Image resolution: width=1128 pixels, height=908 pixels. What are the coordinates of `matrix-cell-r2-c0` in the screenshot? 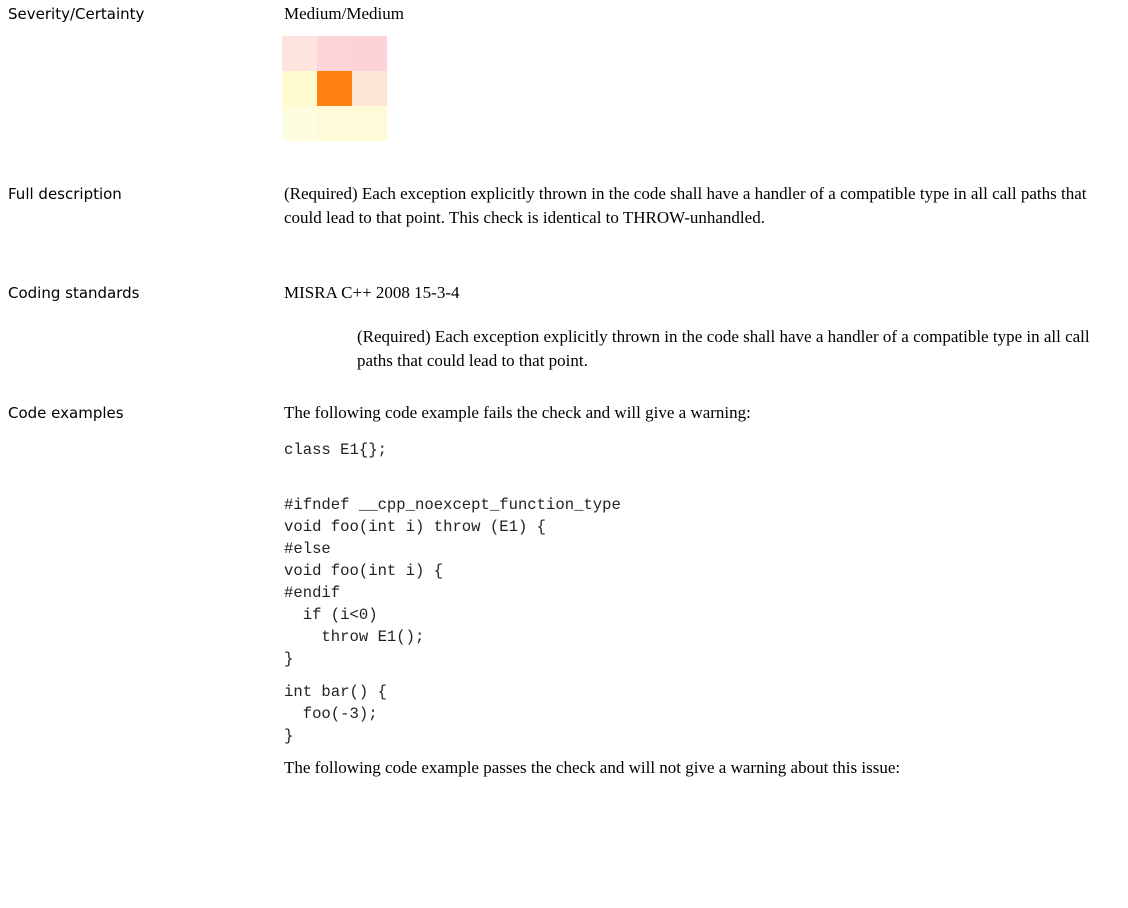 It's located at (299, 123).